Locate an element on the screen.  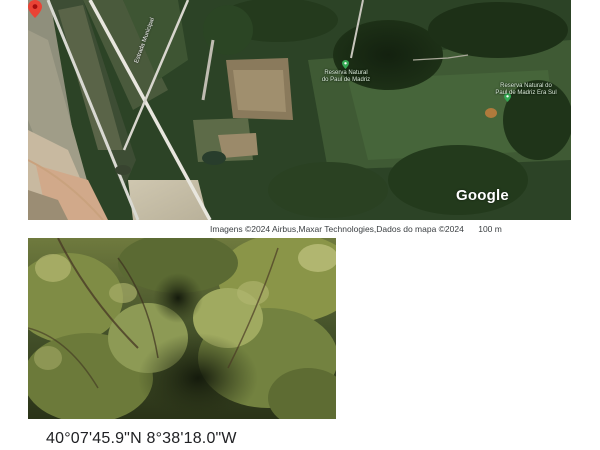
google-logo: Google is located at coordinates (482, 195).